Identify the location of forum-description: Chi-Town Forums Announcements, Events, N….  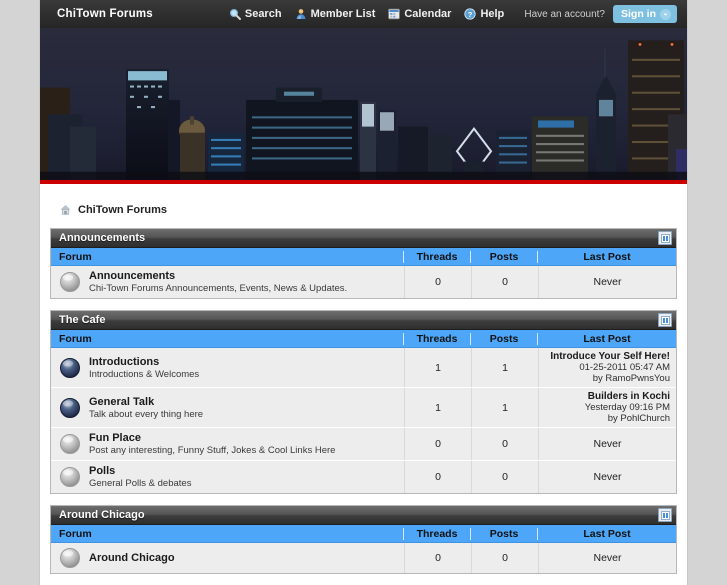
(218, 288).